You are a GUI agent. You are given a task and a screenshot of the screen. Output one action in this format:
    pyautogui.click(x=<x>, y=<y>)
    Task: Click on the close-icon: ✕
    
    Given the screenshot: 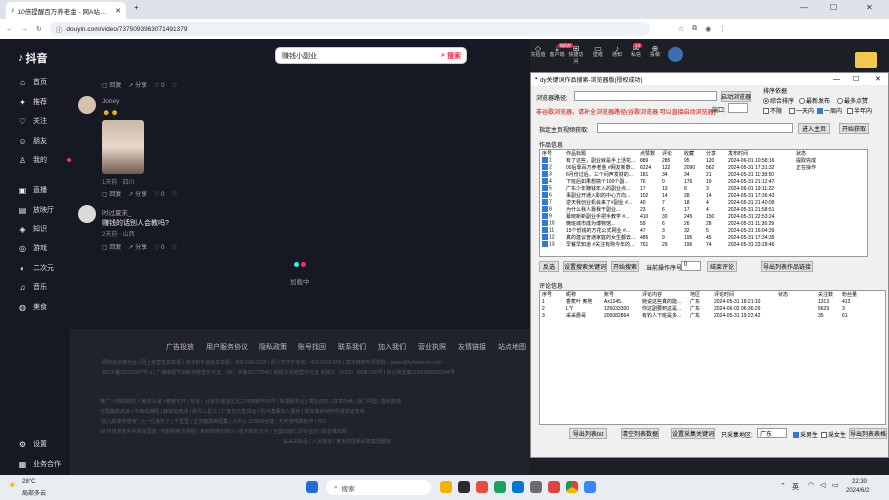 What is the action you would take?
    pyautogui.click(x=878, y=79)
    